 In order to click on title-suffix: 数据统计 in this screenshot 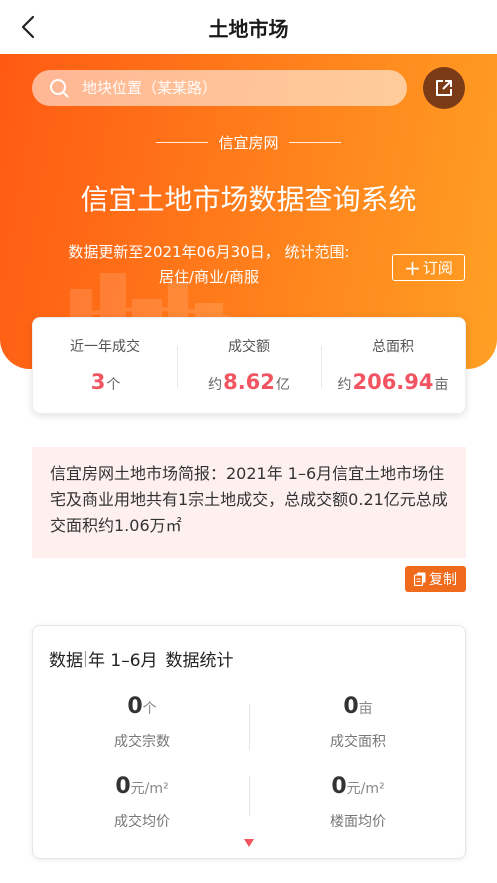, I will do `click(199, 661)`.